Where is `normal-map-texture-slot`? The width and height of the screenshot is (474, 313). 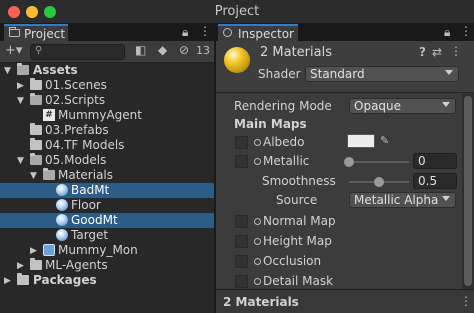 normal-map-texture-slot is located at coordinates (241, 221).